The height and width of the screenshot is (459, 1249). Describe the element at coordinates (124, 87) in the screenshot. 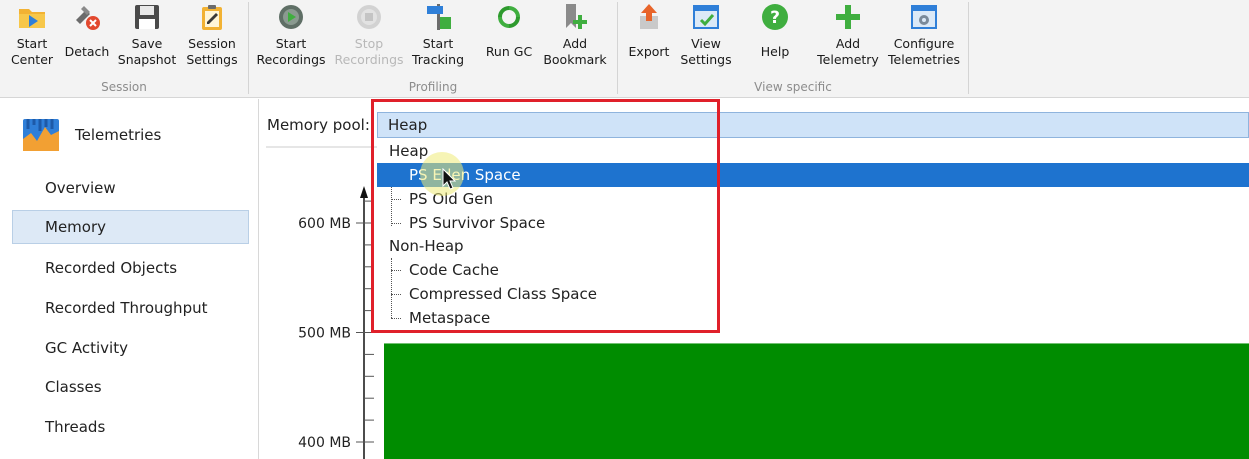

I see `group-label-session: Session` at that location.